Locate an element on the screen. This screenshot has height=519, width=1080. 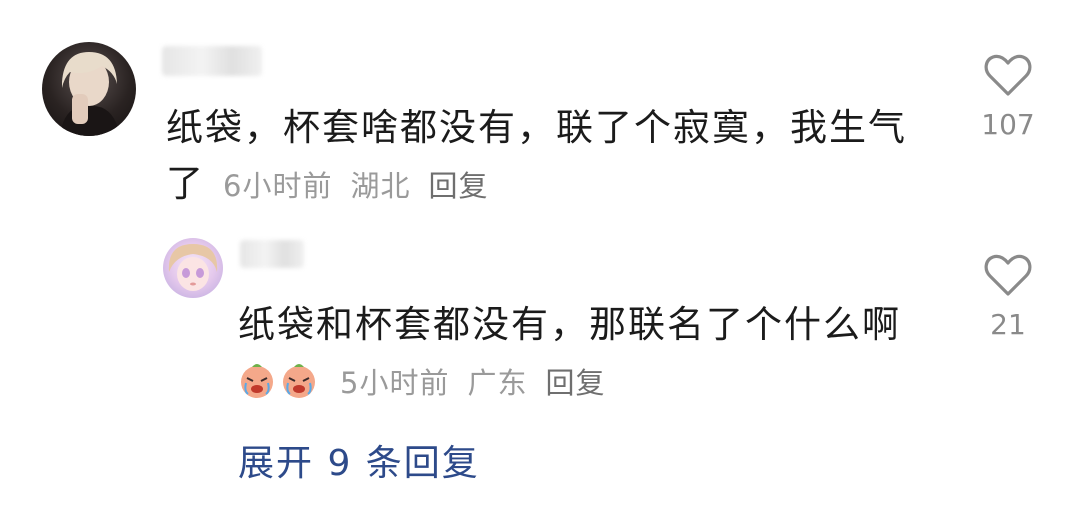
reply-location: 广东 is located at coordinates (497, 383).